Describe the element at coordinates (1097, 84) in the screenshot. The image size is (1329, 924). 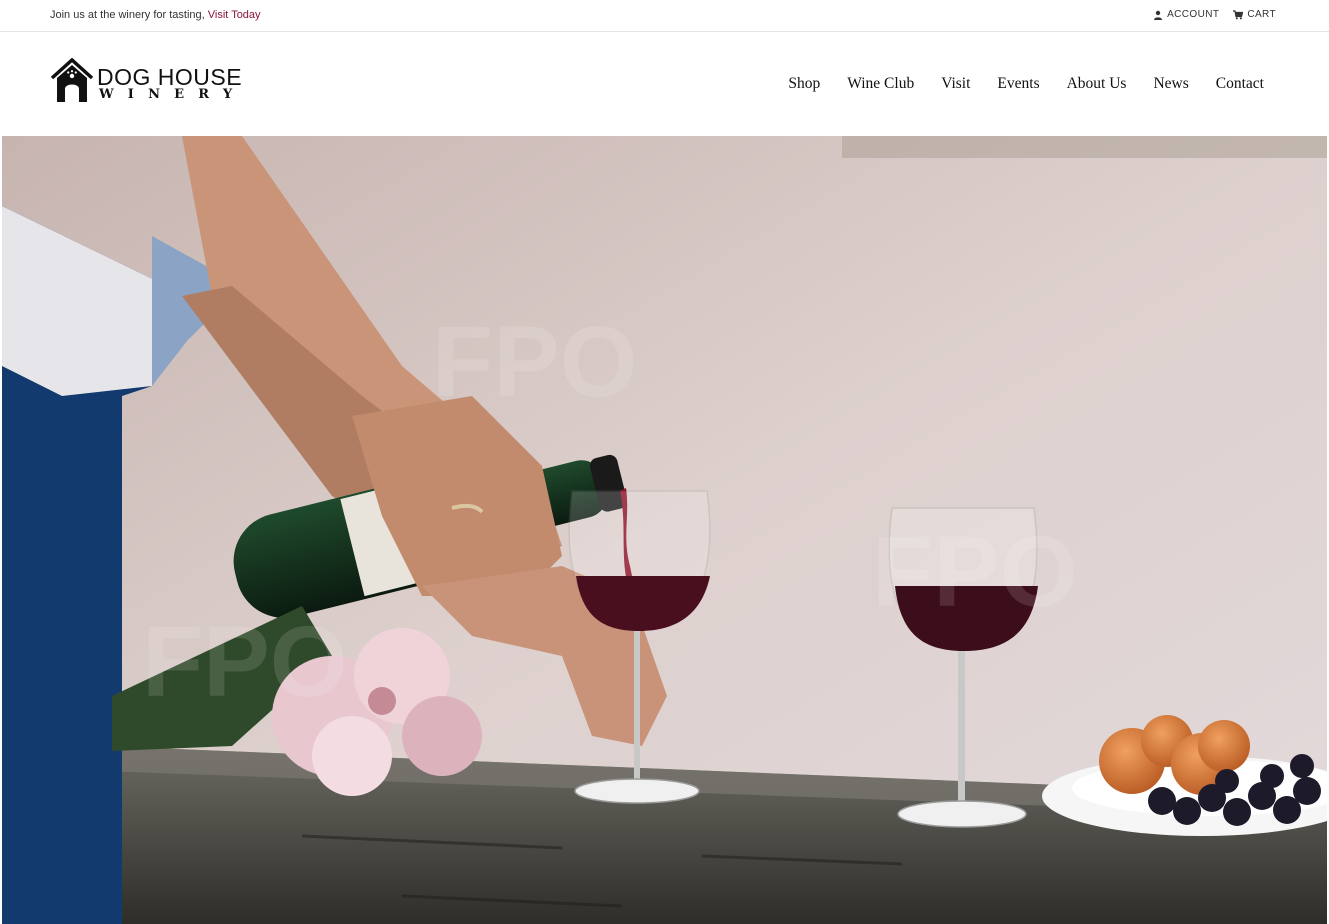
I see `nav-about-us: About Us` at that location.